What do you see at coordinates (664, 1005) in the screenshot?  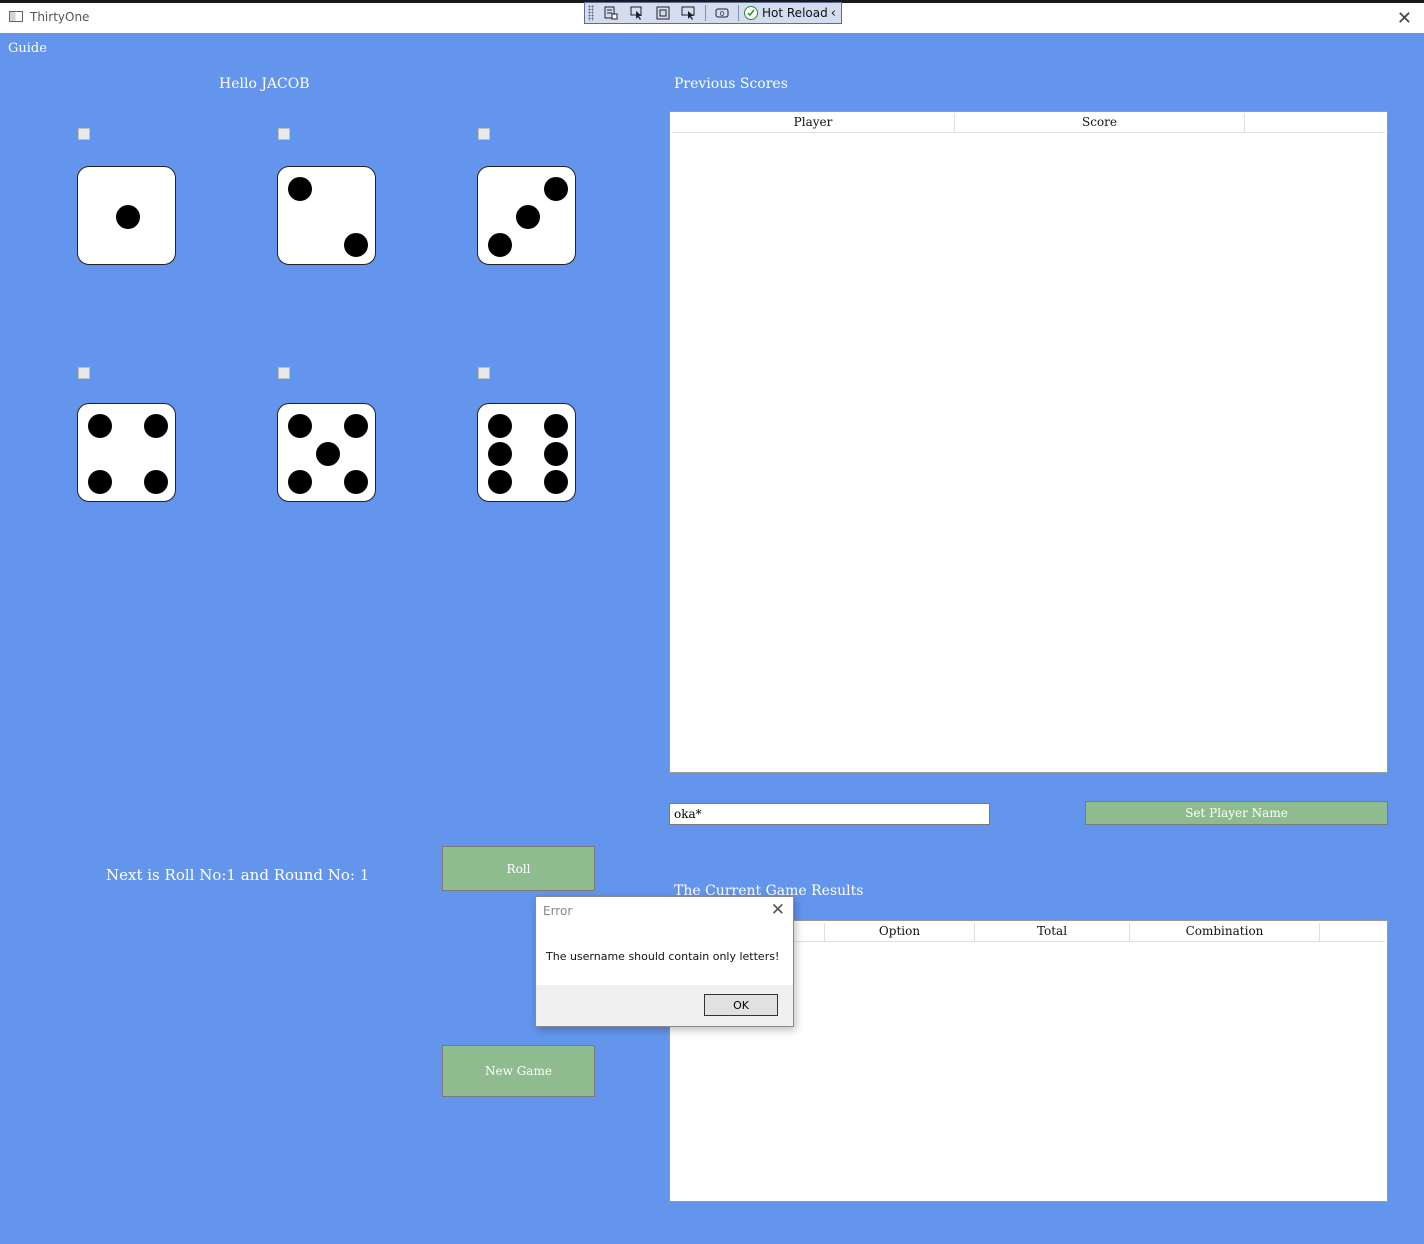 I see `dialog-footer: OK` at bounding box center [664, 1005].